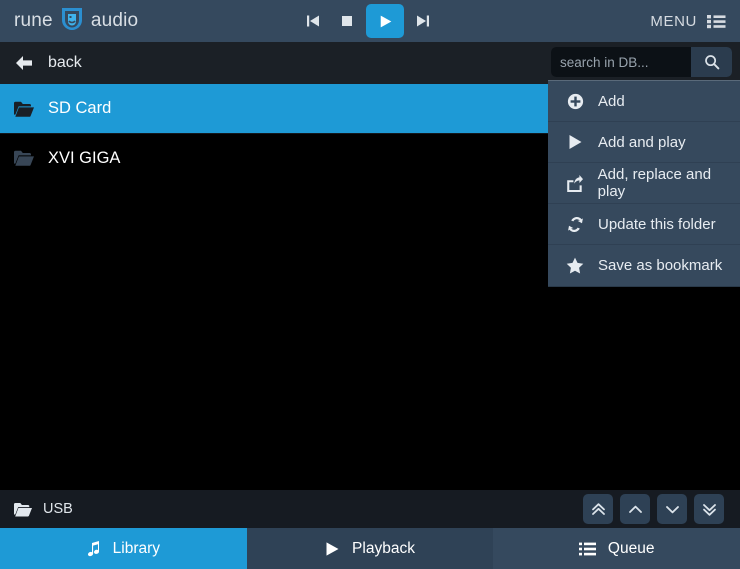 This screenshot has height=569, width=740. Describe the element at coordinates (24, 63) in the screenshot. I see `arrow-left-icon` at that location.